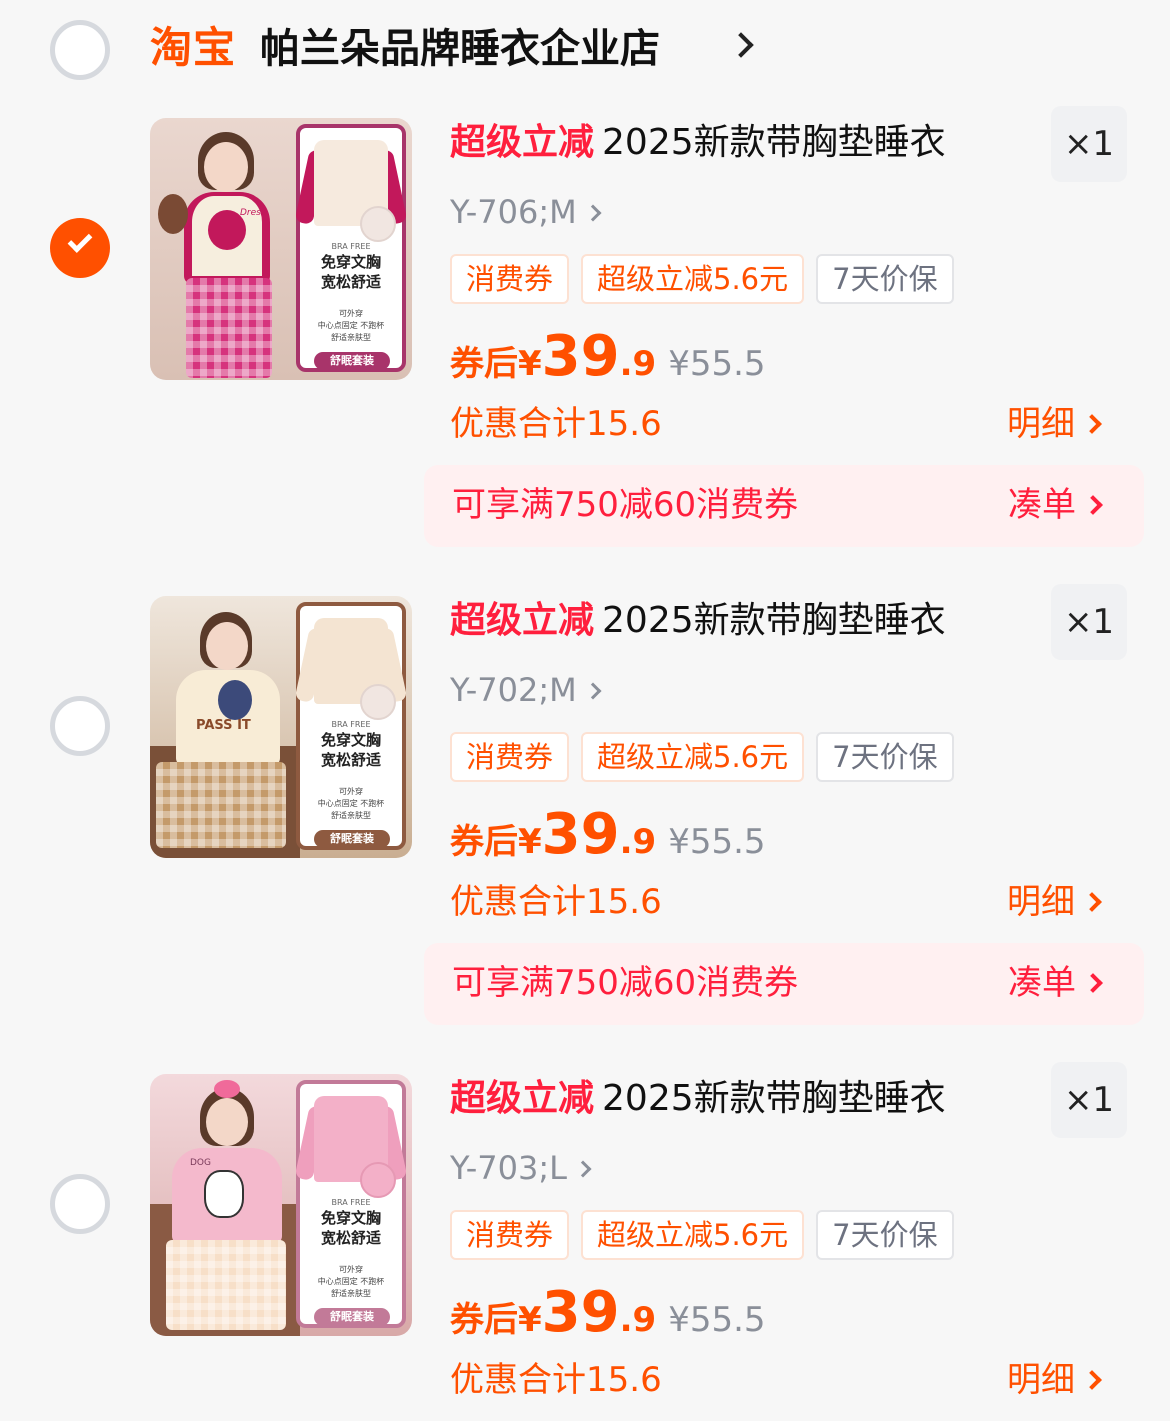  Describe the element at coordinates (80, 50) in the screenshot. I see `store-select-checkbox` at that location.